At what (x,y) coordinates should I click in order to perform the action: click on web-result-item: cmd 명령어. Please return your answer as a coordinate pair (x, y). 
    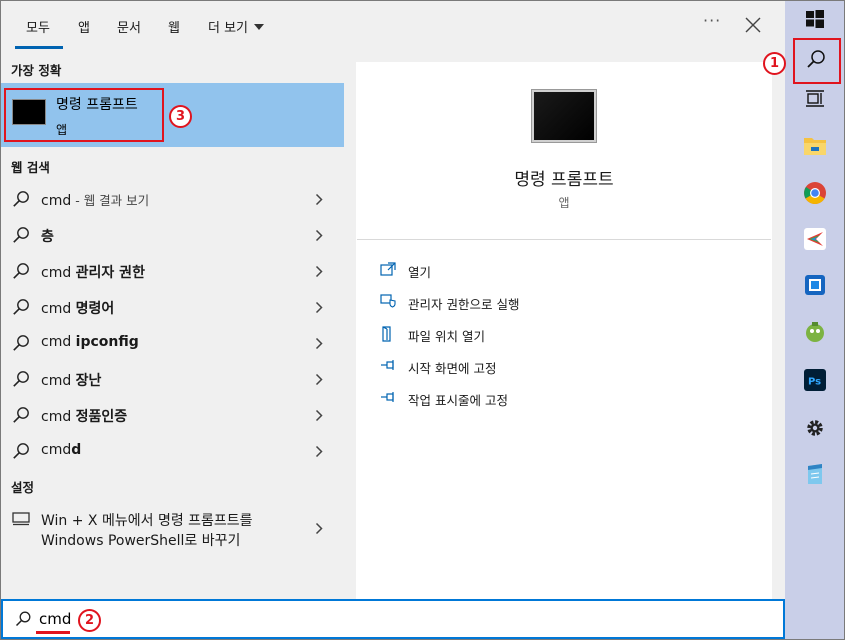
    Looking at the image, I should click on (172, 307).